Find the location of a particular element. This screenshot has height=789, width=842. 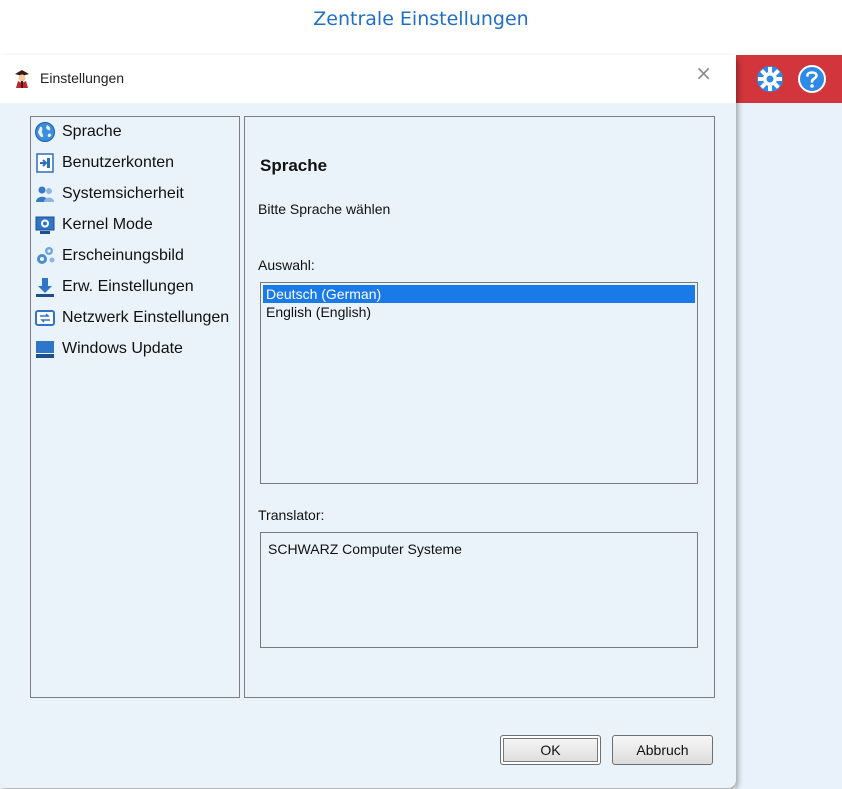

download-icon is located at coordinates (45, 287).